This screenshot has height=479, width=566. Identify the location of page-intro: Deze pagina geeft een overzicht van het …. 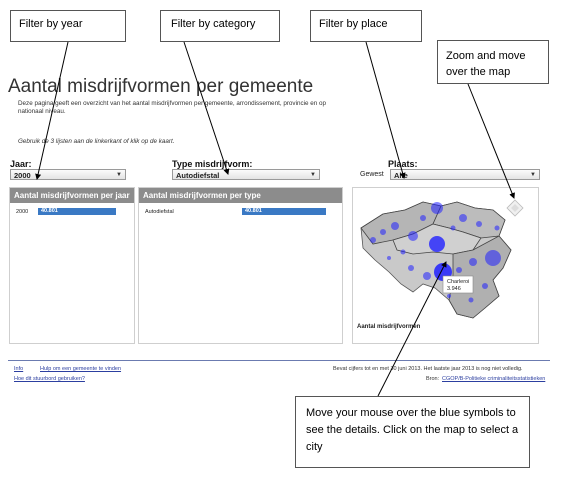
(172, 107).